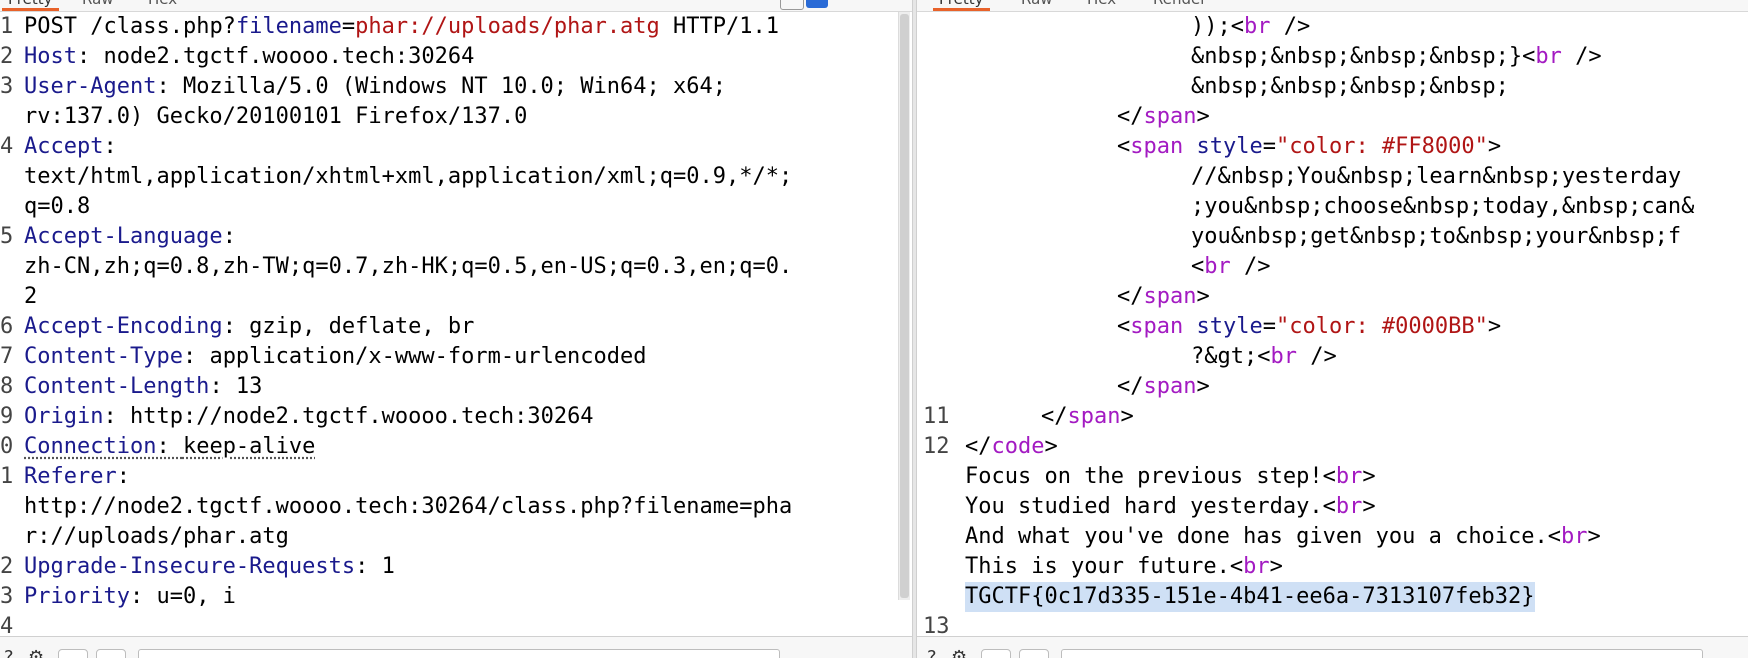 This screenshot has width=1748, height=658. What do you see at coordinates (7, 146) in the screenshot?
I see `line-number: 4` at bounding box center [7, 146].